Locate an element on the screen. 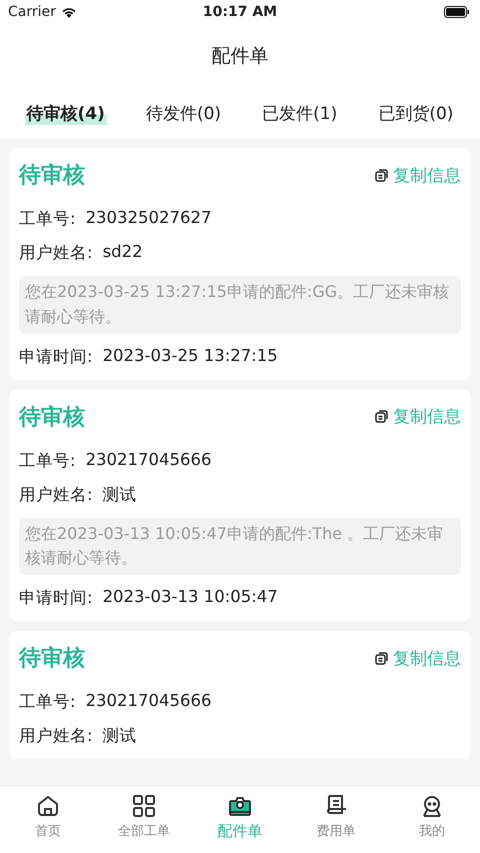 The image size is (480, 853). battery-icon is located at coordinates (457, 12).